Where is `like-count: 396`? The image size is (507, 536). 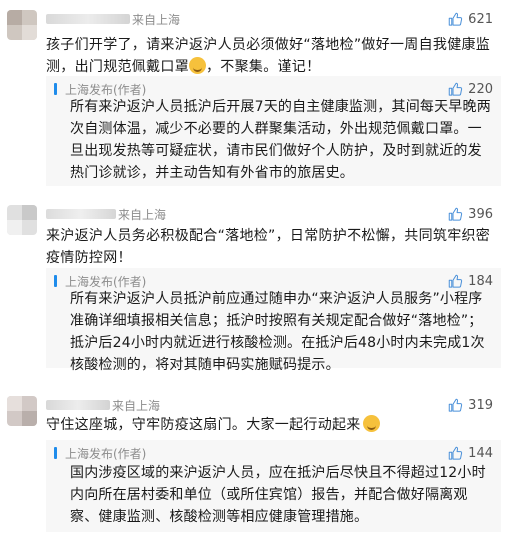
like-count: 396 is located at coordinates (480, 214).